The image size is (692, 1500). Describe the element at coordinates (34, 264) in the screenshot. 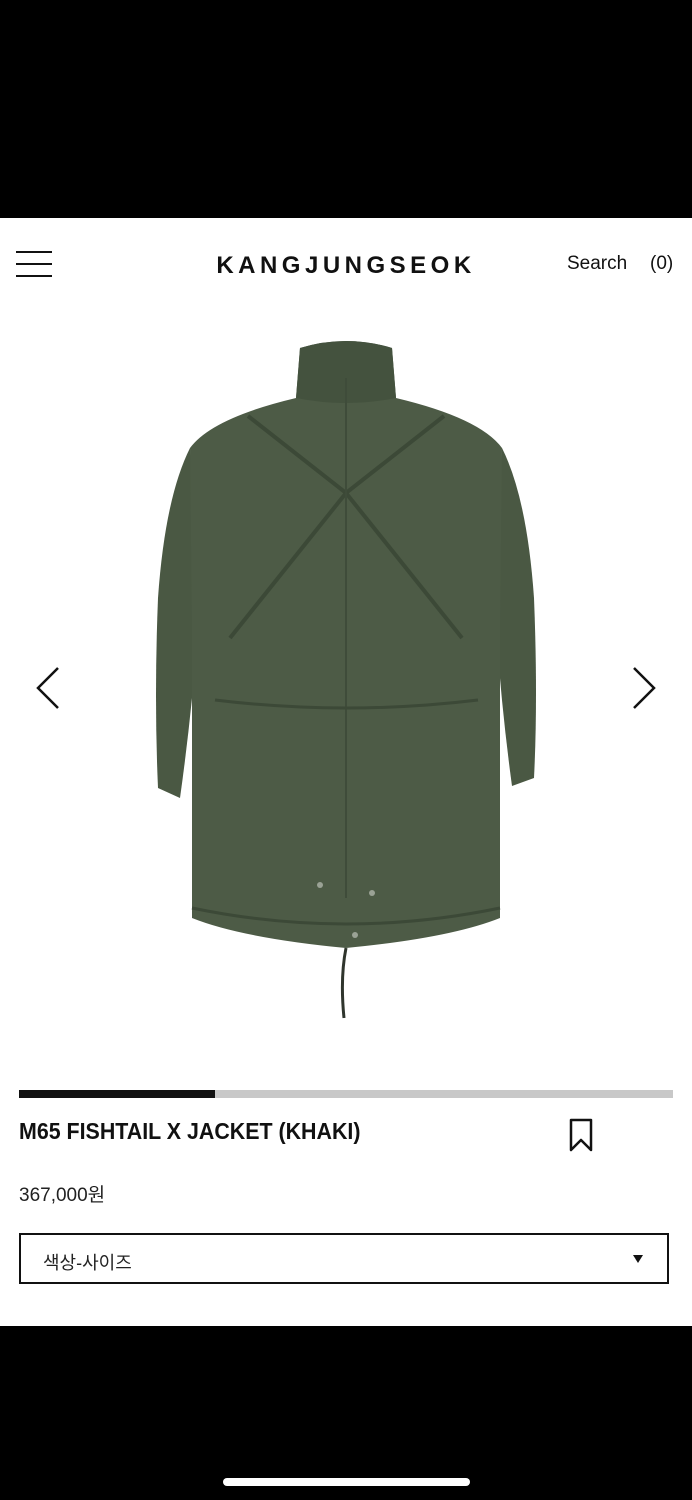

I see `hamburger-menu-icon` at that location.